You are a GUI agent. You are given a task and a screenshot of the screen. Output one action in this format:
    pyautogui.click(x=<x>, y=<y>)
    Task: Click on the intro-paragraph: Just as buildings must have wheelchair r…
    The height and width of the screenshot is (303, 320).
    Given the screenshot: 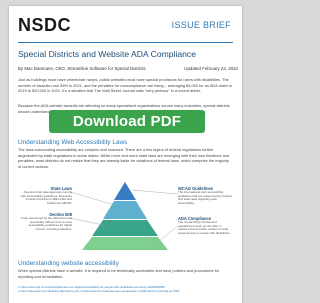 What is the action you would take?
    pyautogui.click(x=125, y=85)
    